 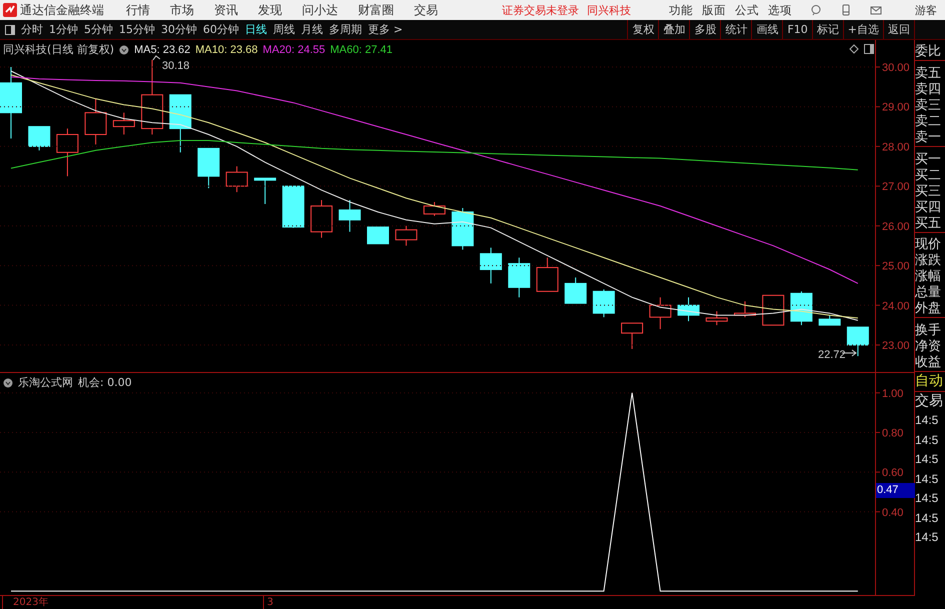 I want to click on sidebar-toggle-icon, so click(x=10, y=29).